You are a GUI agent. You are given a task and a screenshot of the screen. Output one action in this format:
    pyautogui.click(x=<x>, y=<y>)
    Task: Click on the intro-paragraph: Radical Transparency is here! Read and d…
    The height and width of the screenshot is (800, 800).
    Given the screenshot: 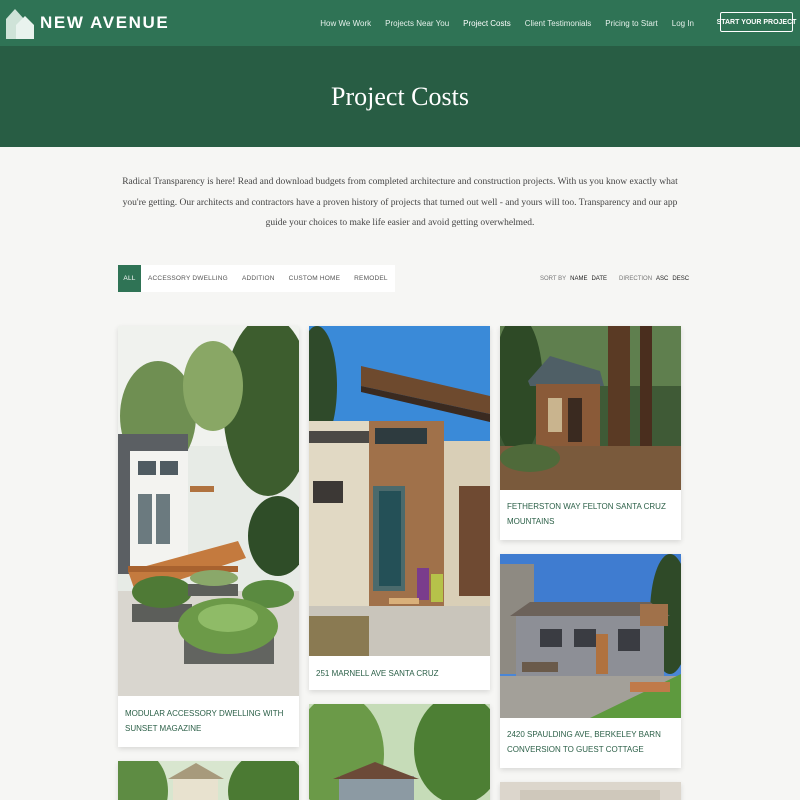 What is the action you would take?
    pyautogui.click(x=400, y=202)
    